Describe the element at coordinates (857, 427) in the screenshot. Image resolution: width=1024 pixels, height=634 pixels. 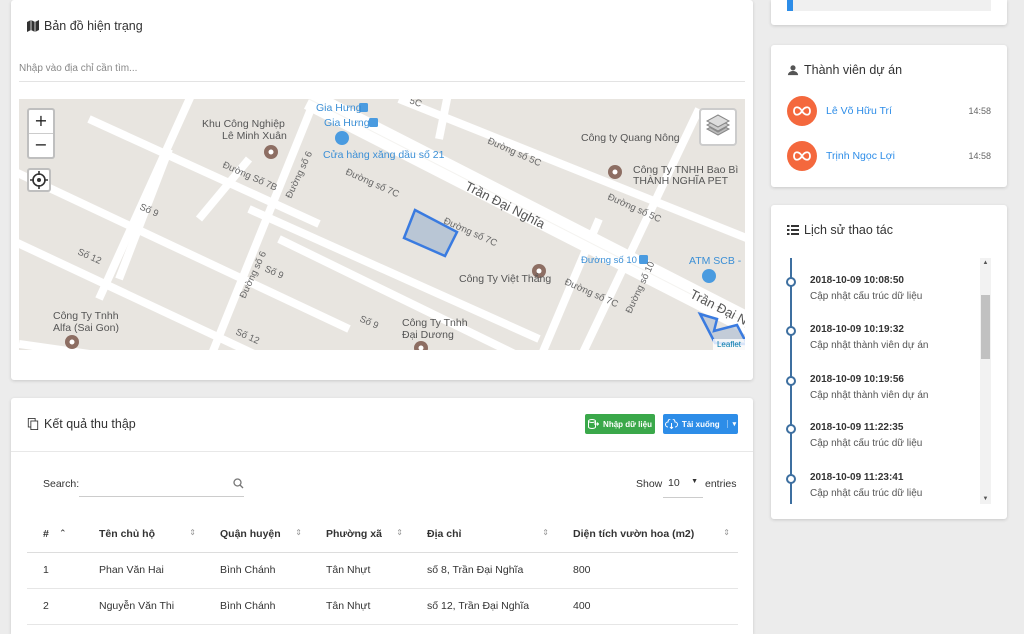
I see `event-time: 2018-10-09 11:22:35` at that location.